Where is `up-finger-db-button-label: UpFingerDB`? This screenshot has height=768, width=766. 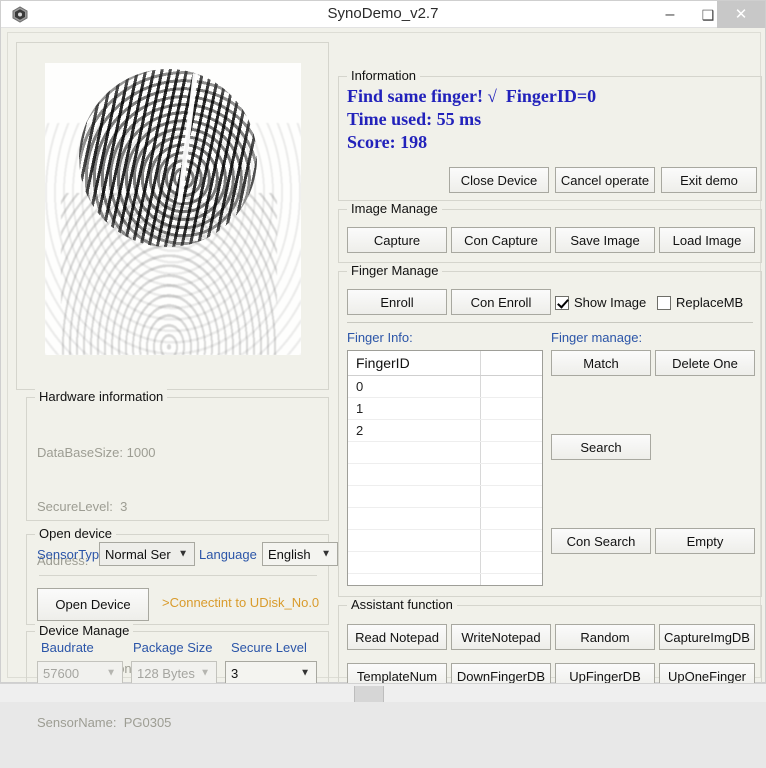 up-finger-db-button-label: UpFingerDB is located at coordinates (605, 676).